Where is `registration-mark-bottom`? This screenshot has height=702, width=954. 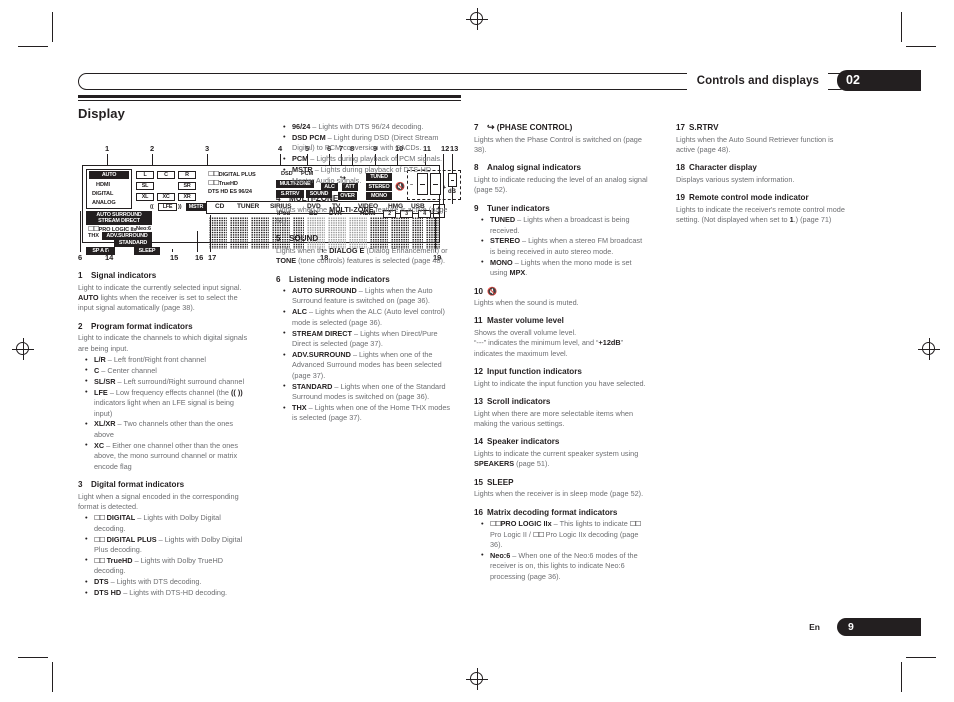
registration-mark-bottom is located at coordinates (477, 679).